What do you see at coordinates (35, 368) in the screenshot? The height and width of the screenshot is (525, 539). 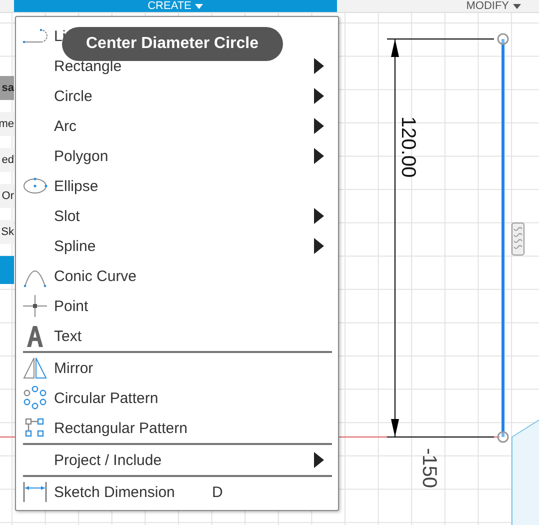 I see `mirror-icon` at bounding box center [35, 368].